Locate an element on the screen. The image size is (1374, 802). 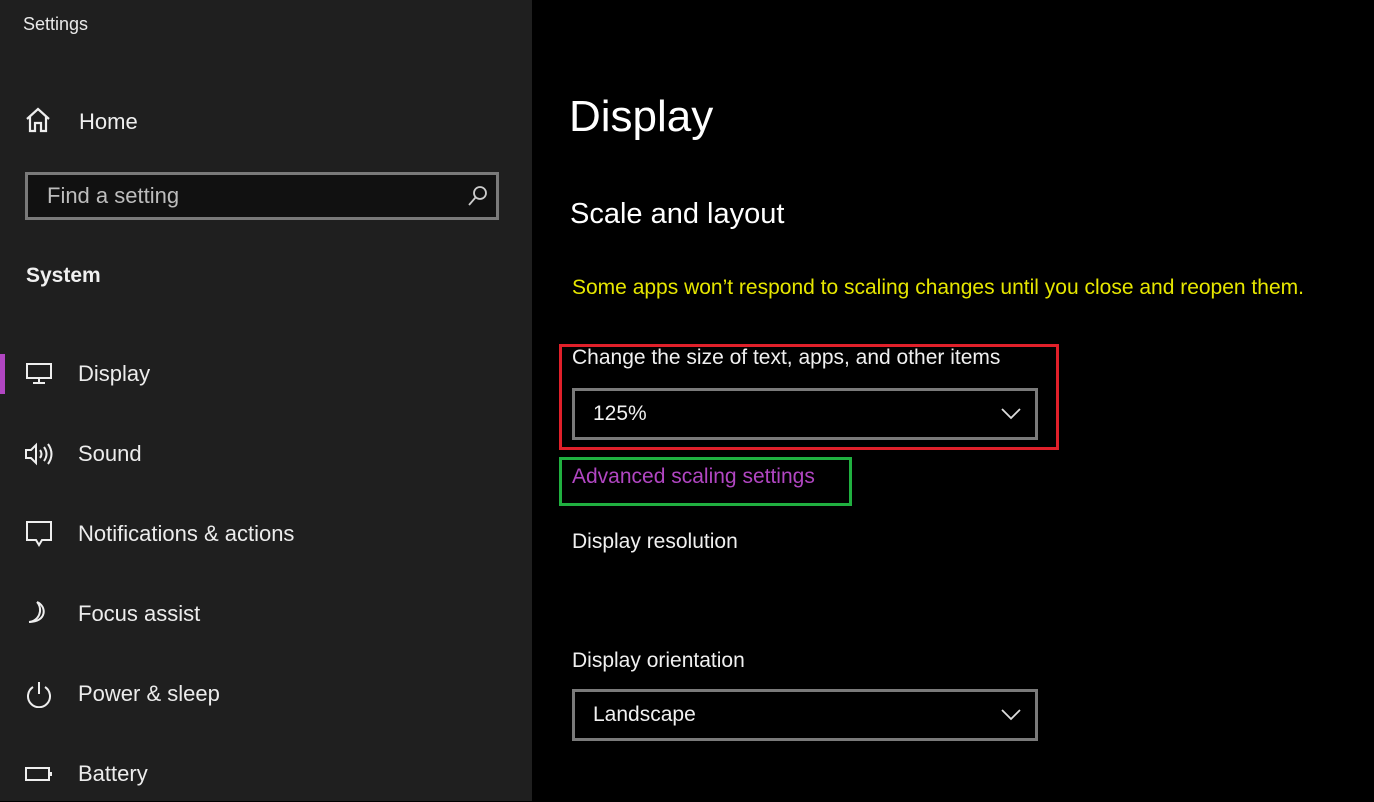
orientation-label: Display orientation is located at coordinates (658, 660).